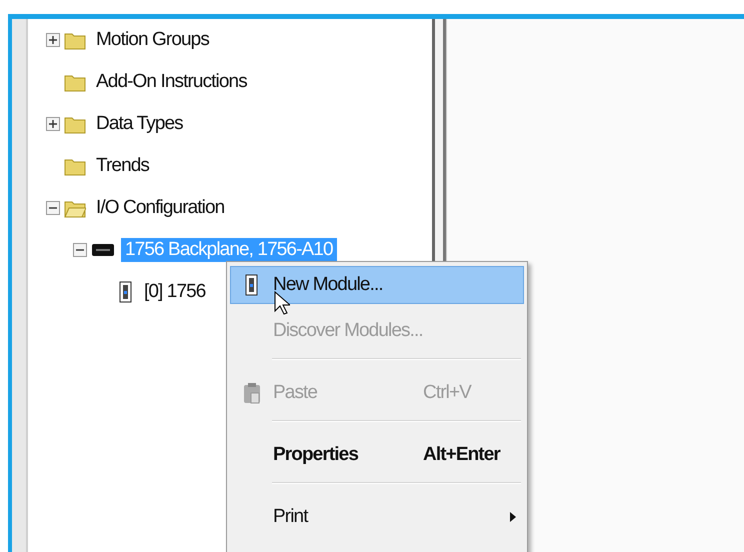 The height and width of the screenshot is (552, 744). What do you see at coordinates (282, 303) in the screenshot?
I see `cursor-icon` at bounding box center [282, 303].